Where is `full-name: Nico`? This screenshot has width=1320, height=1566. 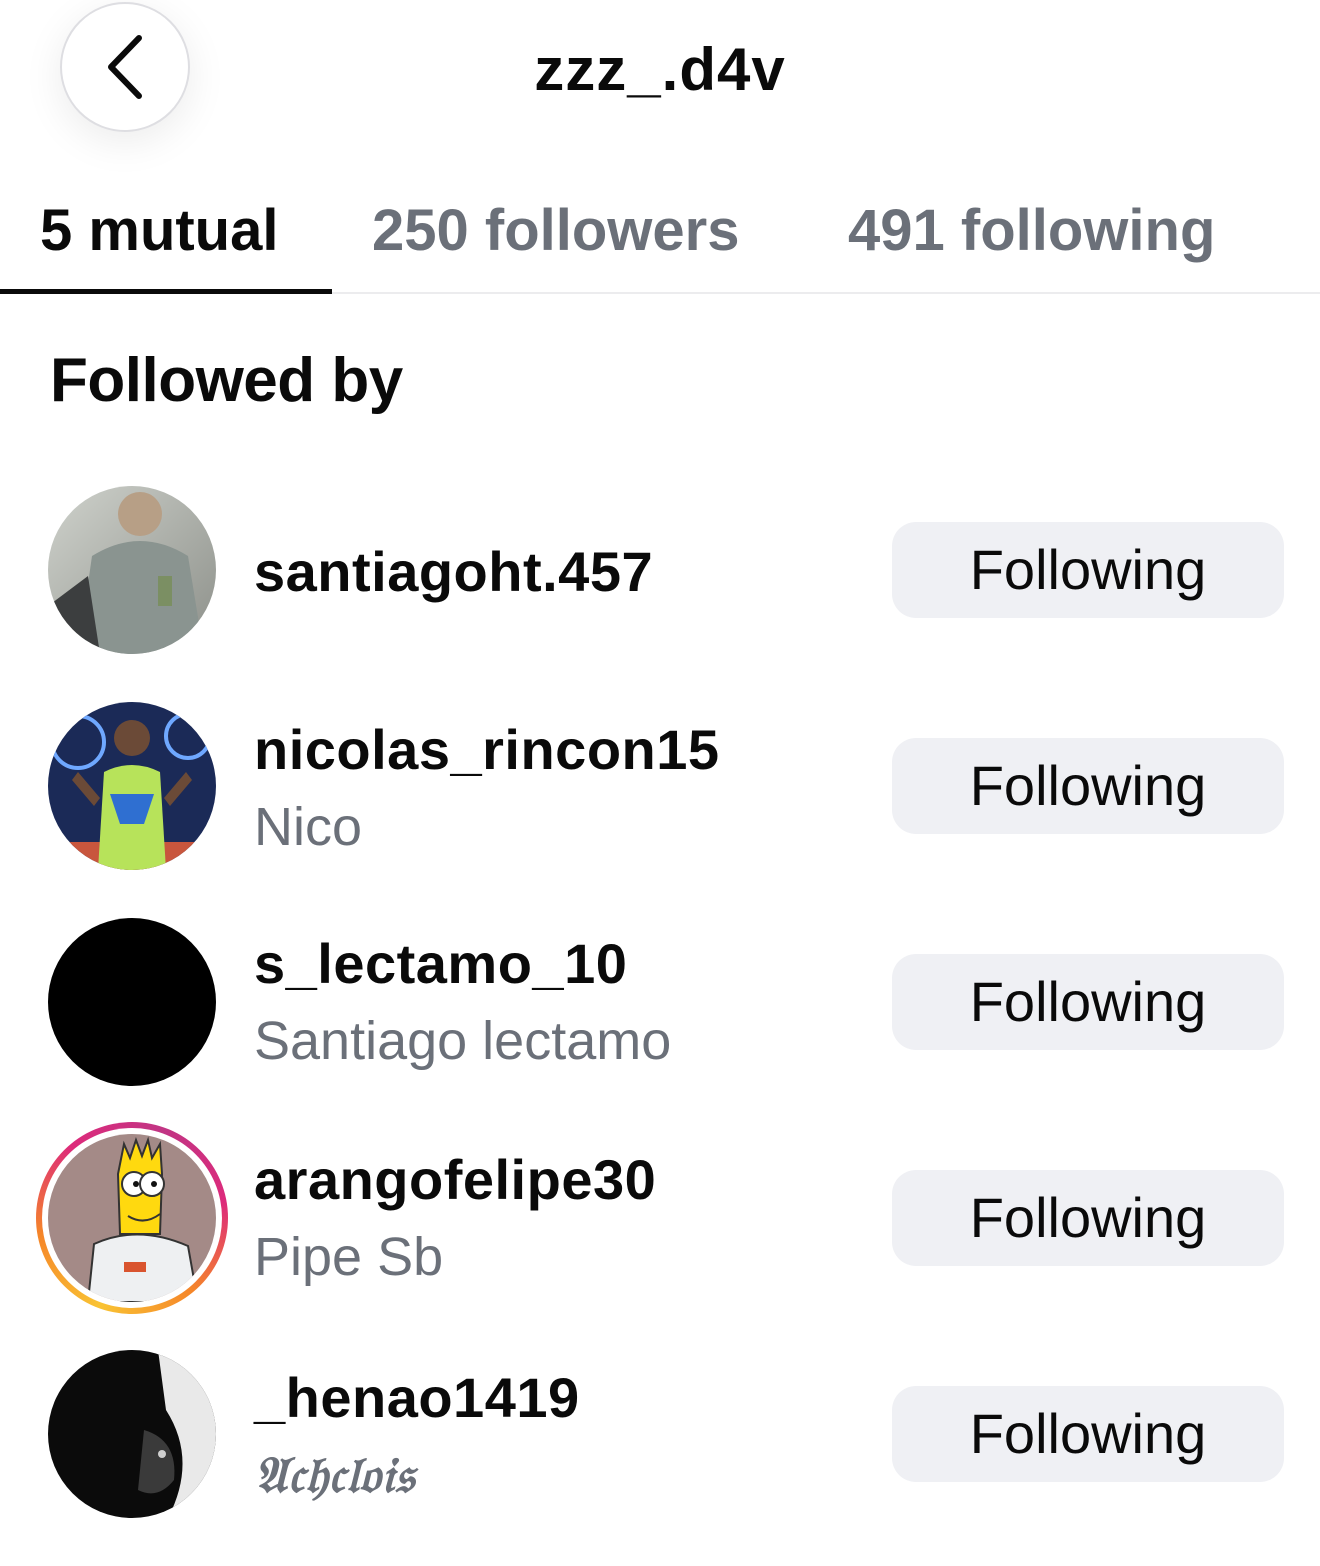 full-name: Nico is located at coordinates (308, 827).